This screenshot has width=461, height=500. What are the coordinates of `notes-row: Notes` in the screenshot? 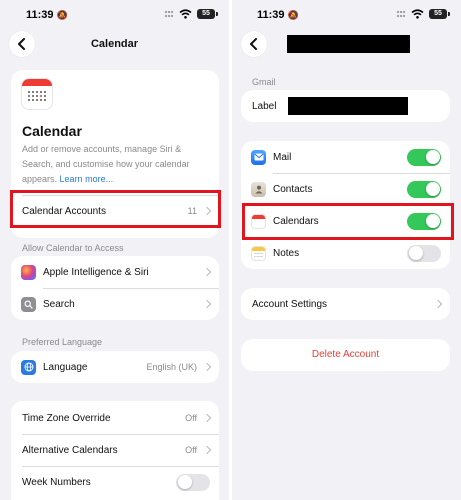 It's located at (345, 253).